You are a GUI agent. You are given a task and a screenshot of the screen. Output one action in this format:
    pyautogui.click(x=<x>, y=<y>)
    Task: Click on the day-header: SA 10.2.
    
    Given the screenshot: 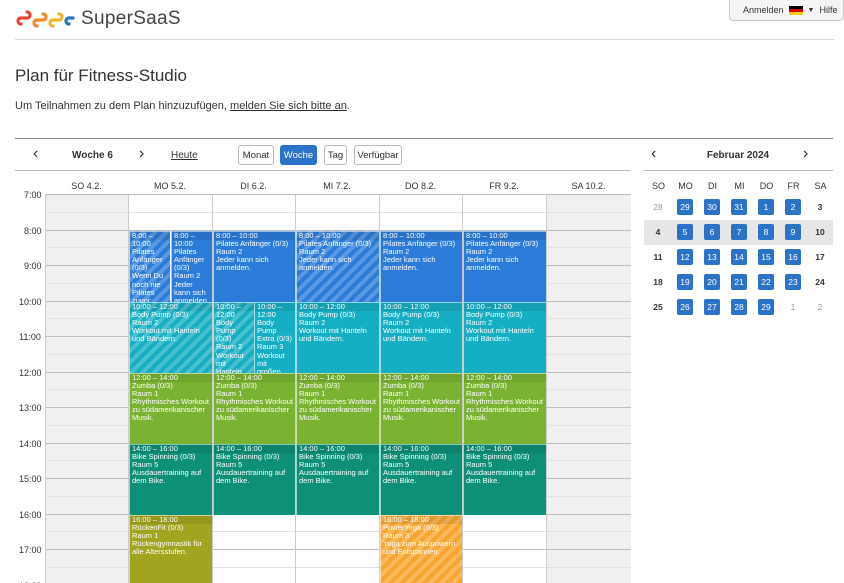 What is the action you would take?
    pyautogui.click(x=588, y=186)
    